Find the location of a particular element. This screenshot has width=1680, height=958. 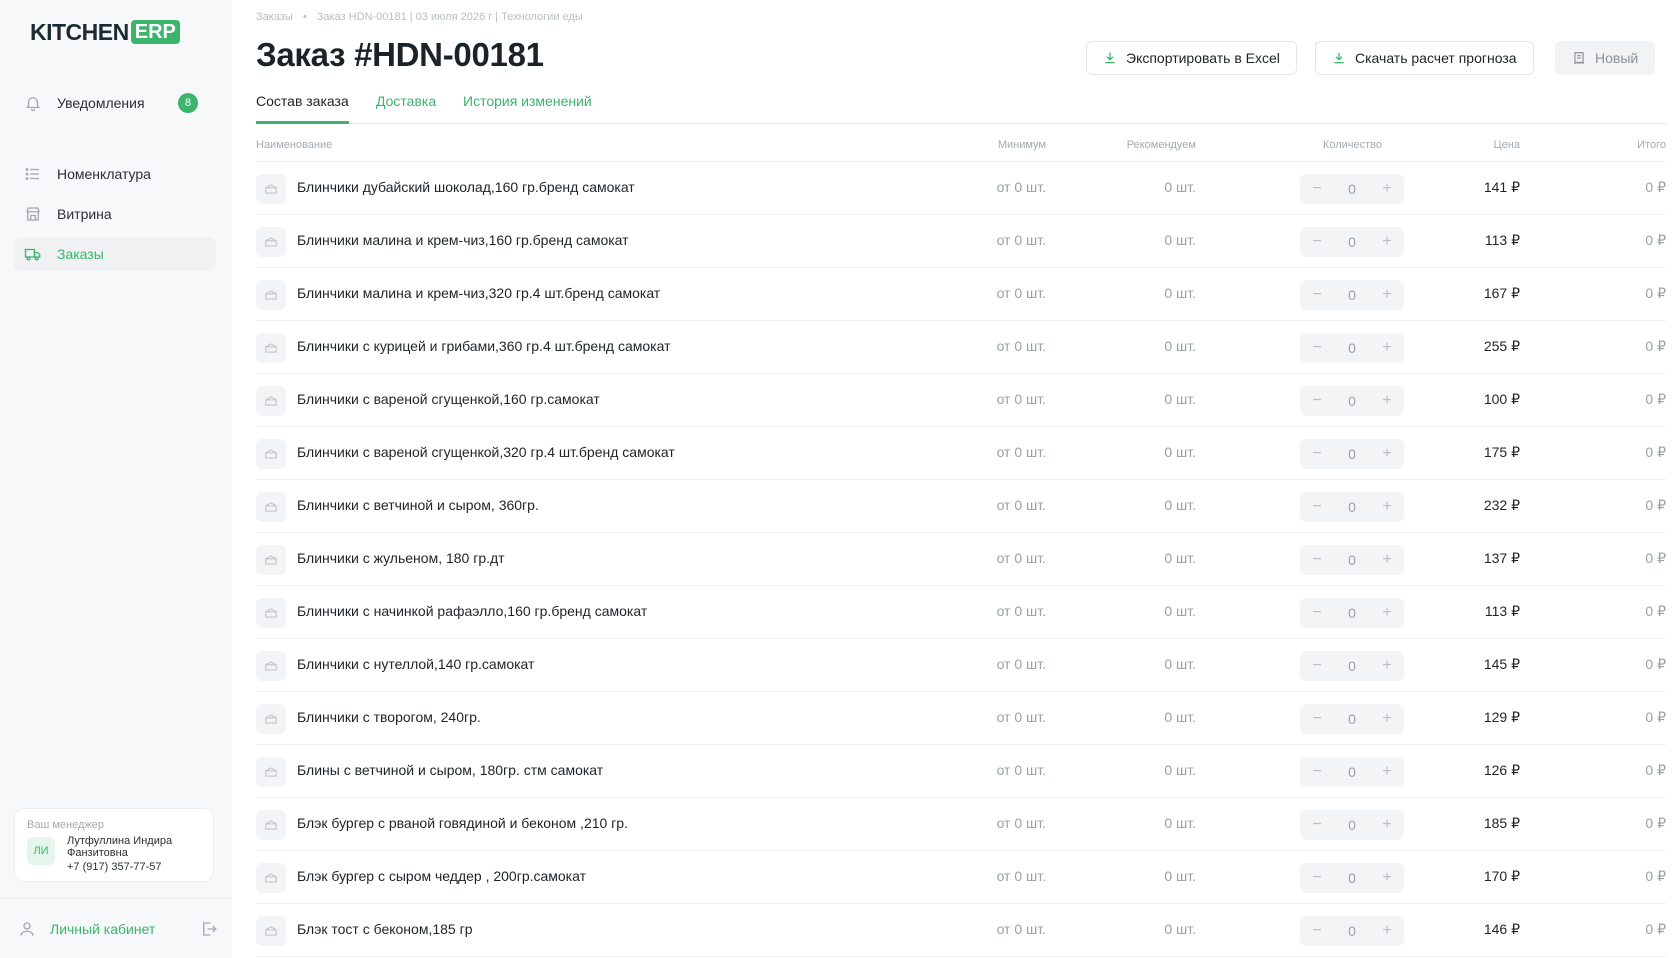

page-title: Заказ #HDN-00181 is located at coordinates (400, 54).